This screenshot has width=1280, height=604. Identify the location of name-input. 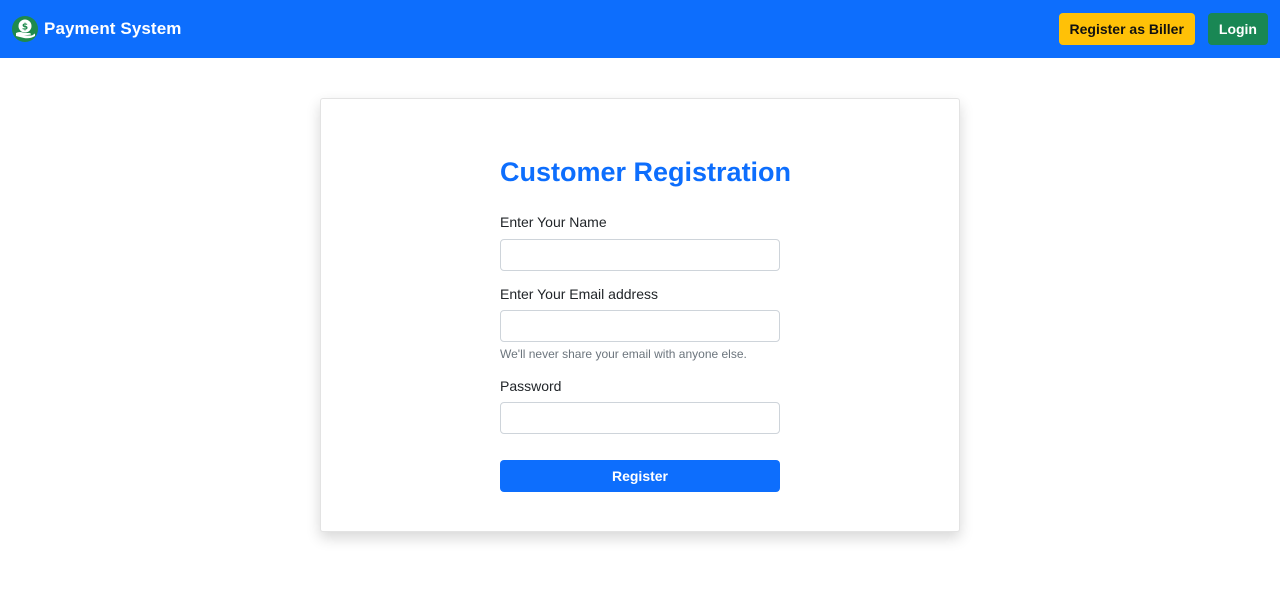
(640, 255).